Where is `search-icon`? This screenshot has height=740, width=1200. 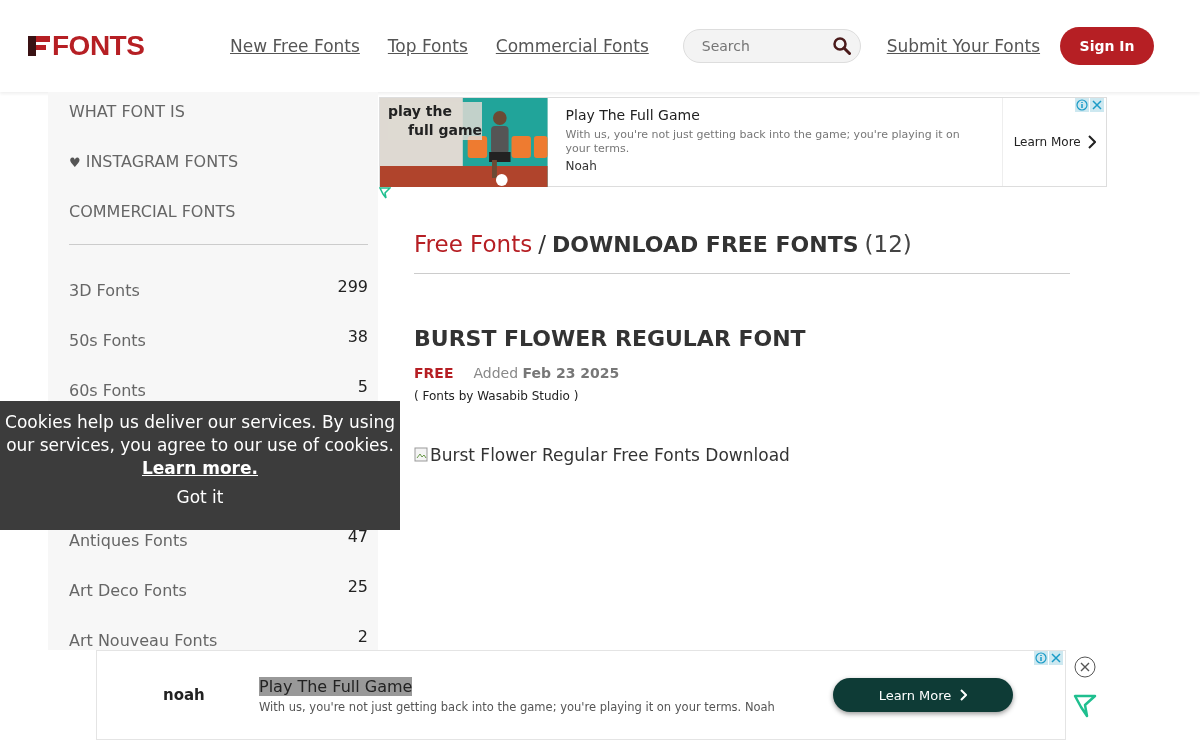
search-icon is located at coordinates (841, 46).